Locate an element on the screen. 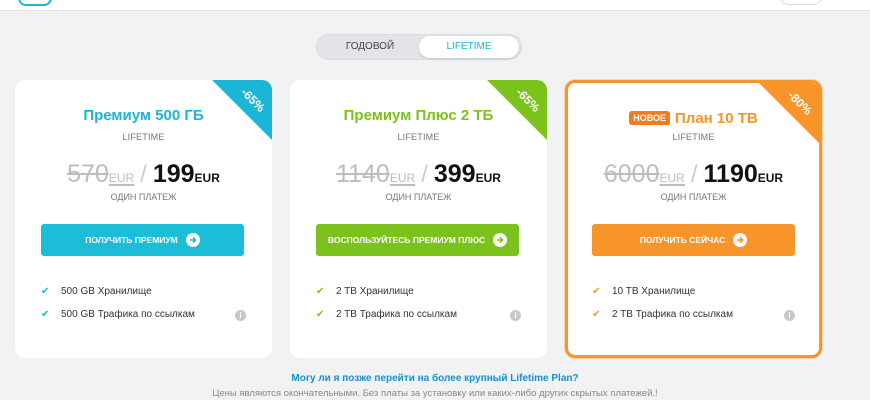 The height and width of the screenshot is (400, 870). get-premium-button: ПОЛУЧИТЬ ПРЕМИУМ is located at coordinates (142, 240).